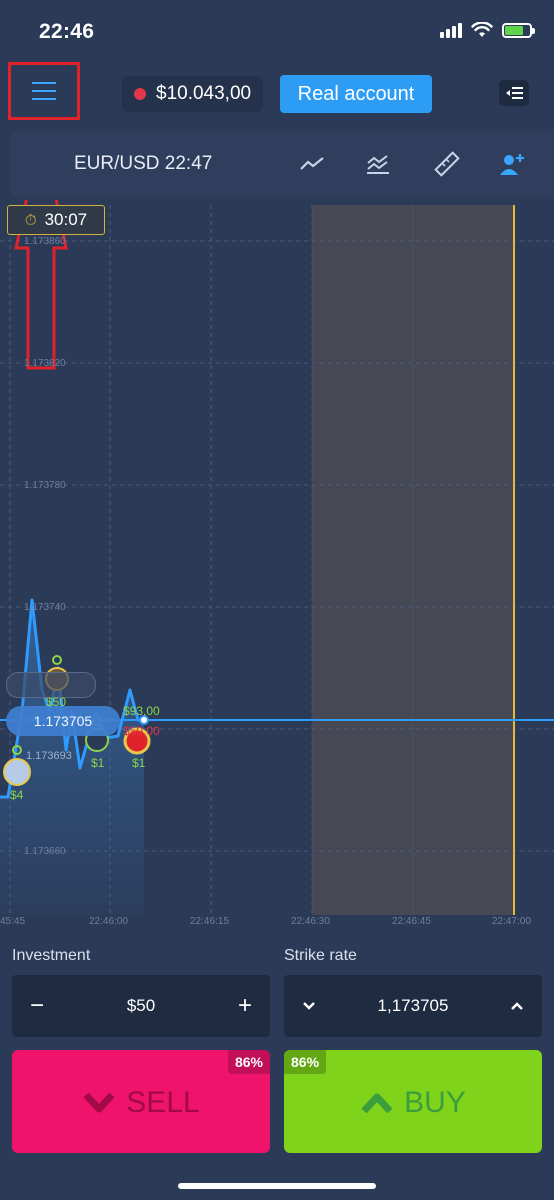 The height and width of the screenshot is (1200, 554). I want to click on buy-label: BUY, so click(435, 1102).